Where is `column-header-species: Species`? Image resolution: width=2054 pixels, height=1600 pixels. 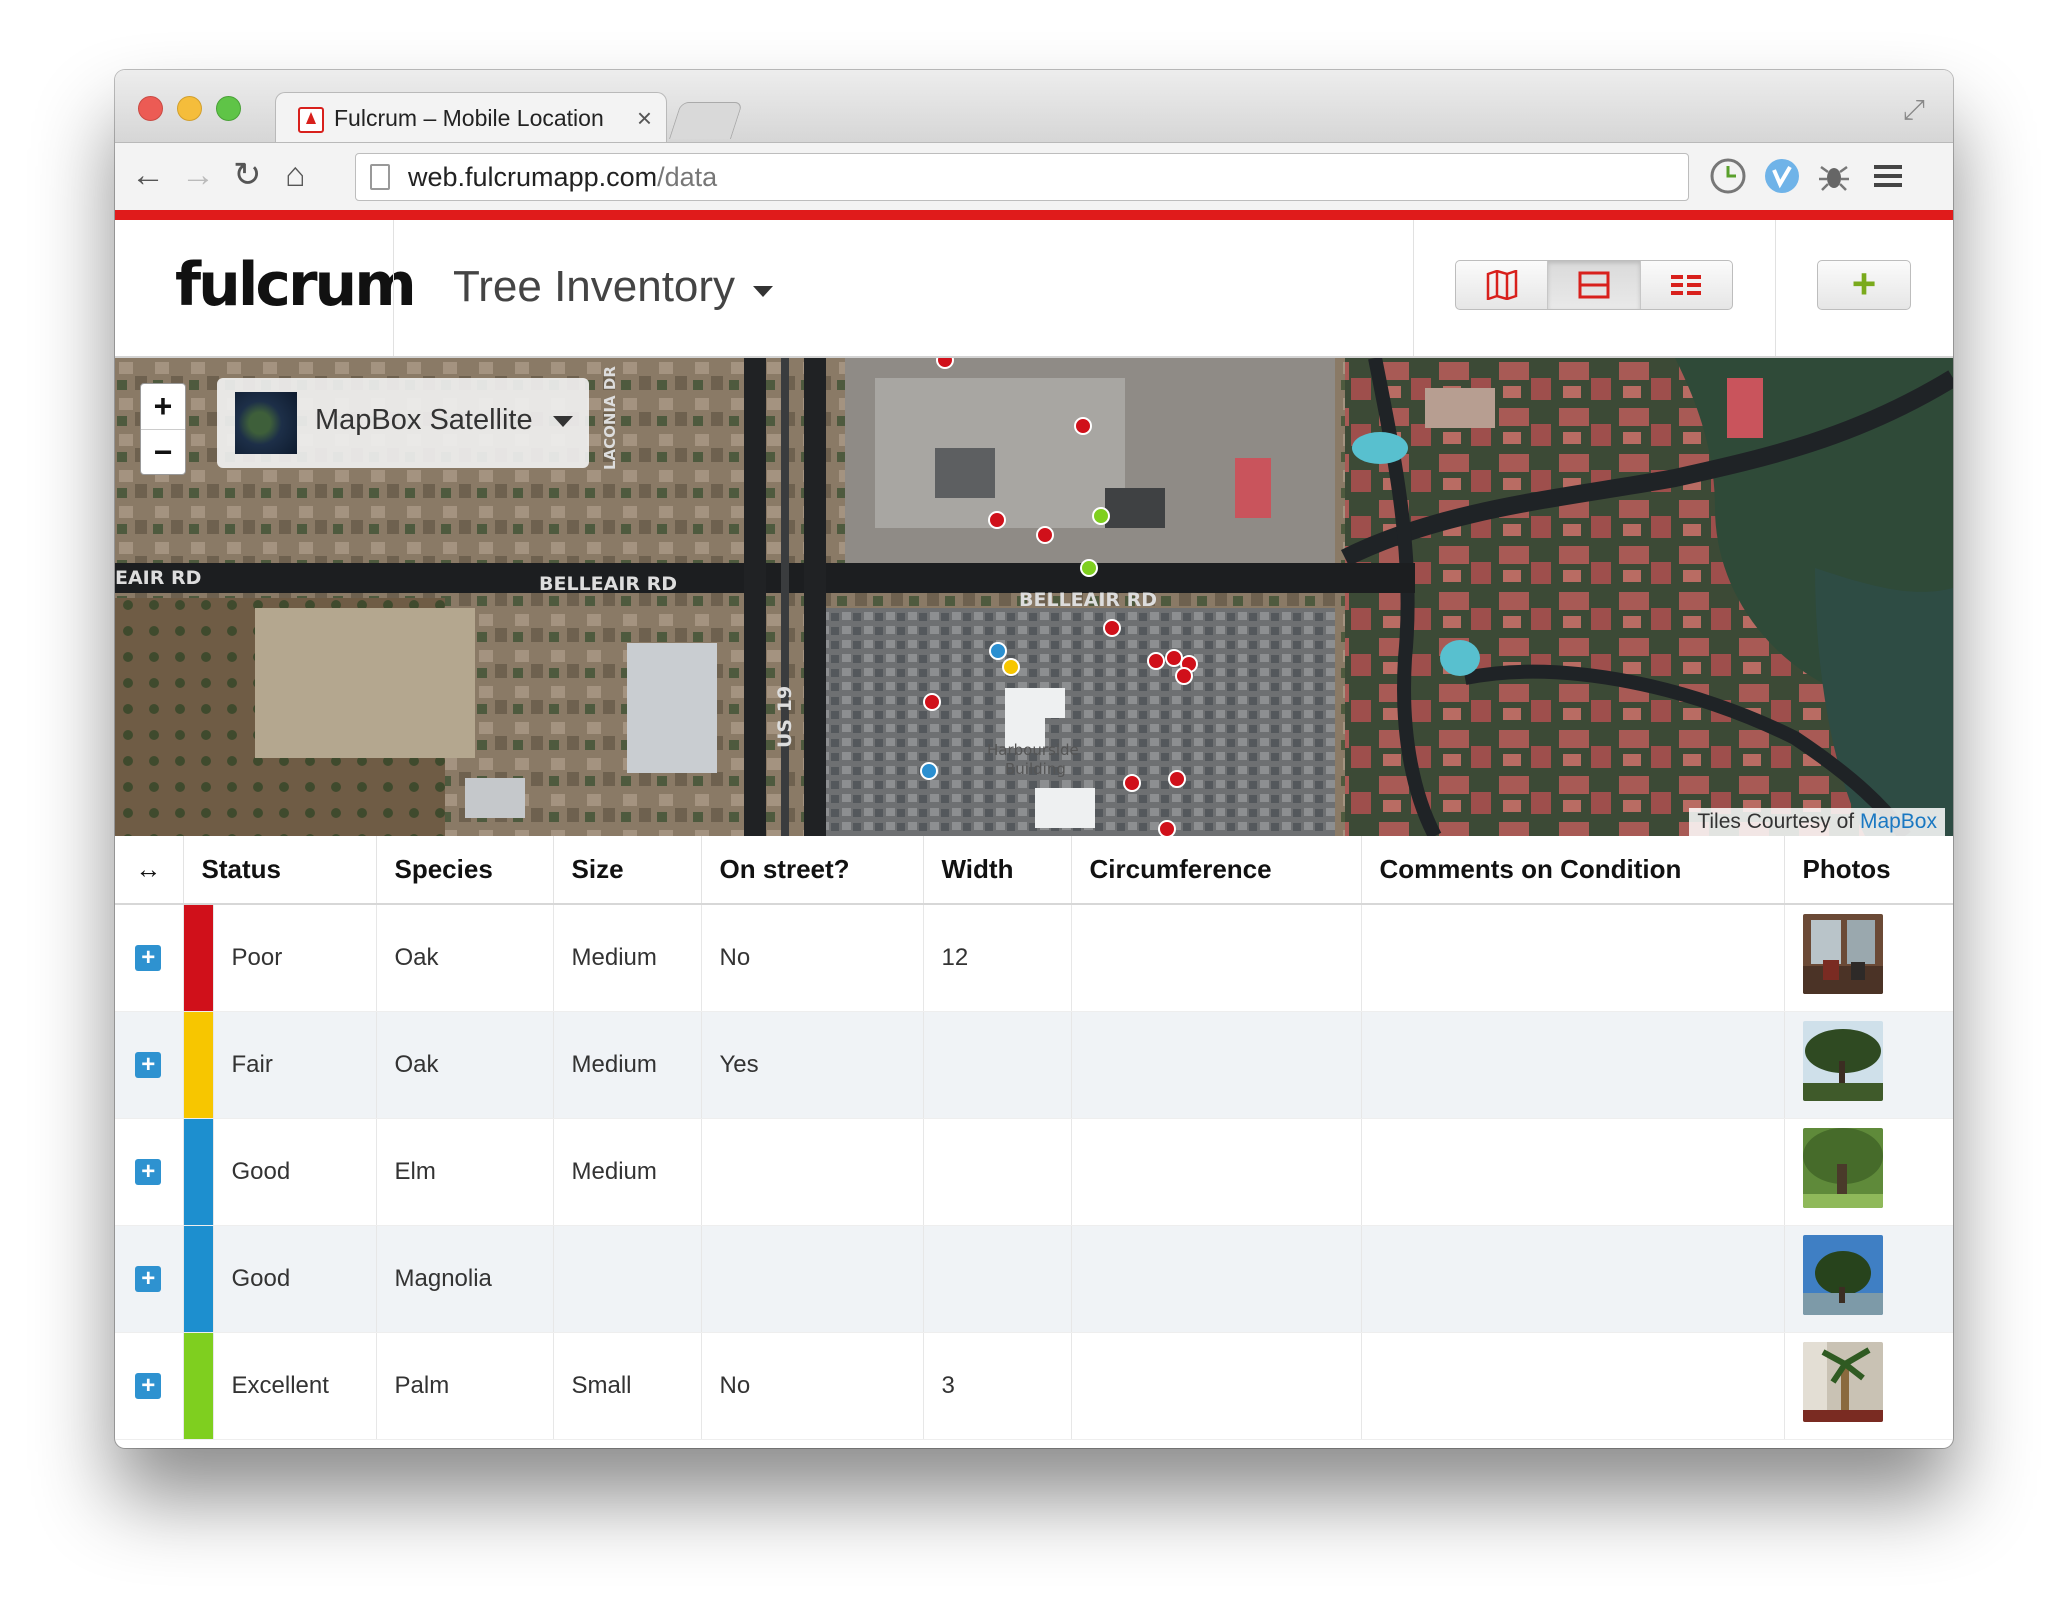 column-header-species: Species is located at coordinates (465, 870).